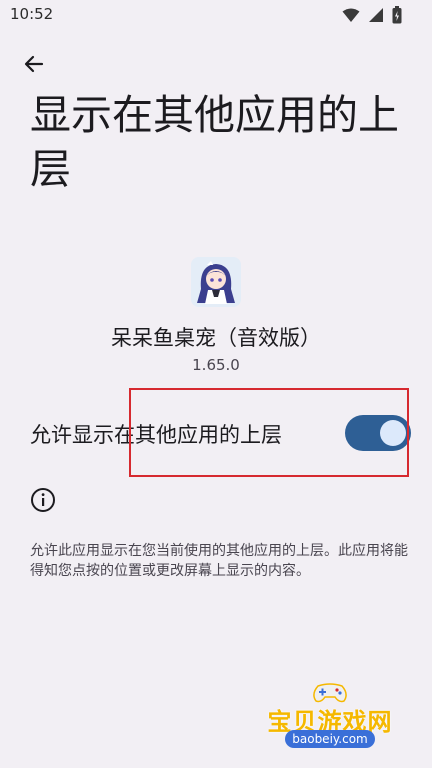 This screenshot has width=432, height=768. What do you see at coordinates (216, 338) in the screenshot?
I see `app-name: 呆呆鱼桌宠（音效版）` at bounding box center [216, 338].